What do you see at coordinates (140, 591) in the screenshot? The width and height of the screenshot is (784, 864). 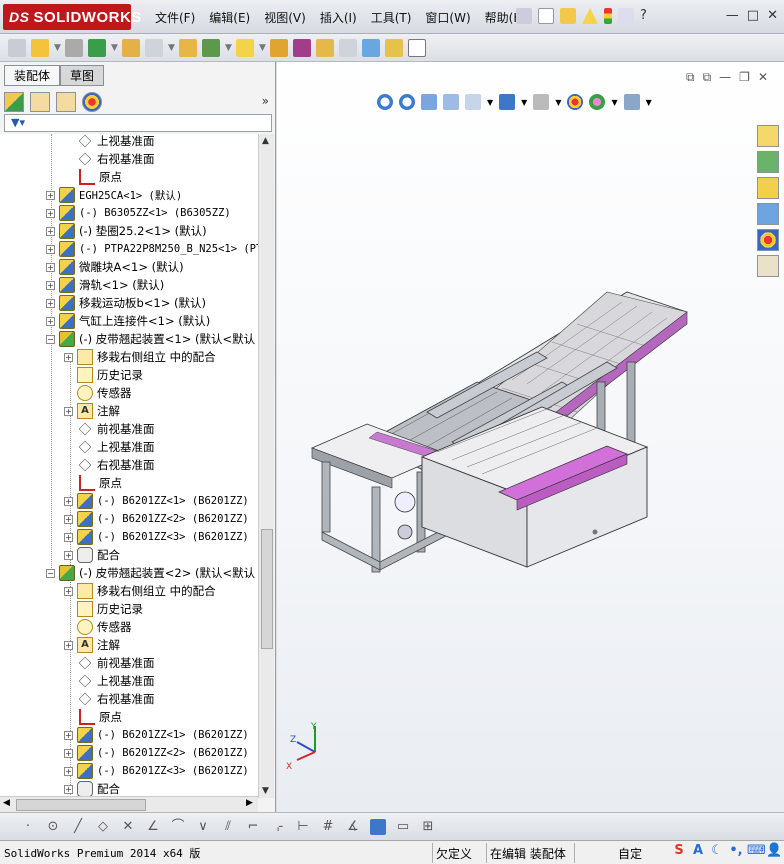 I see `tree-item: + 移栽右侧组立 中的配合` at bounding box center [140, 591].